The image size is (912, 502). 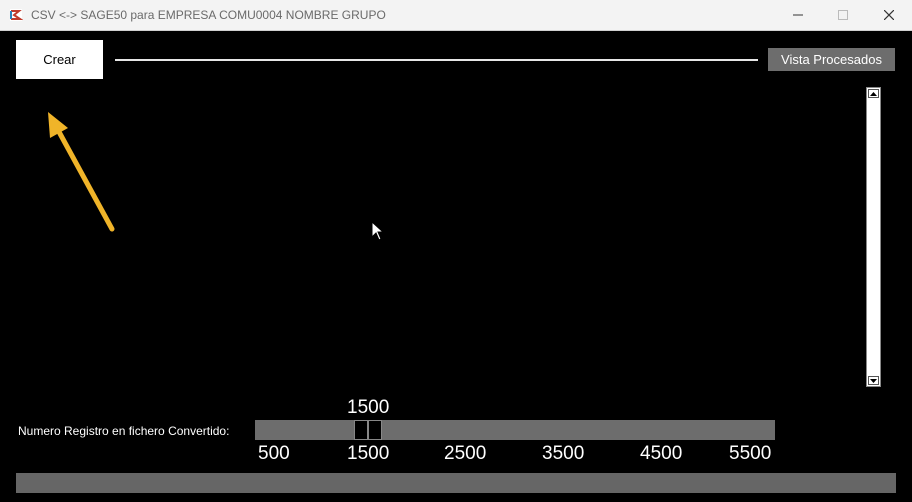 I want to click on mouse-cursor-icon, so click(x=378, y=231).